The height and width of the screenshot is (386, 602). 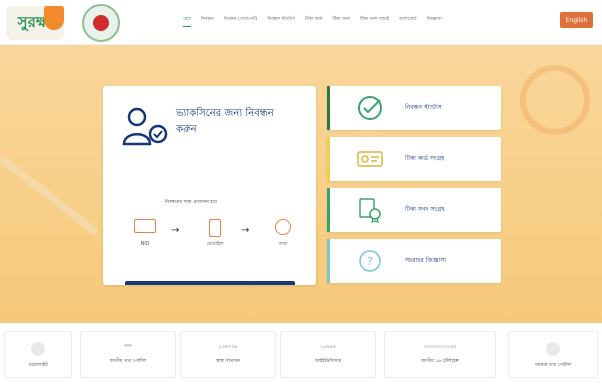 I want to click on vaccine-certificate-card: টিকা সনদ সংগ্রহ, so click(x=414, y=210).